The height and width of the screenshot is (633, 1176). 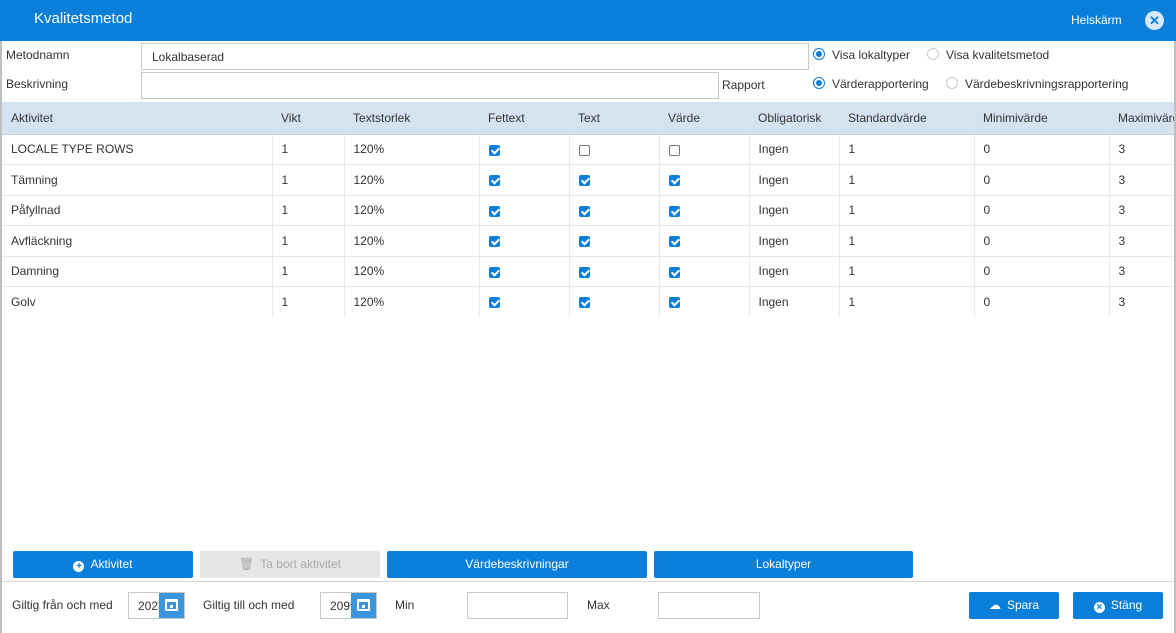 What do you see at coordinates (363, 605) in the screenshot?
I see `valid-to-calendar-button` at bounding box center [363, 605].